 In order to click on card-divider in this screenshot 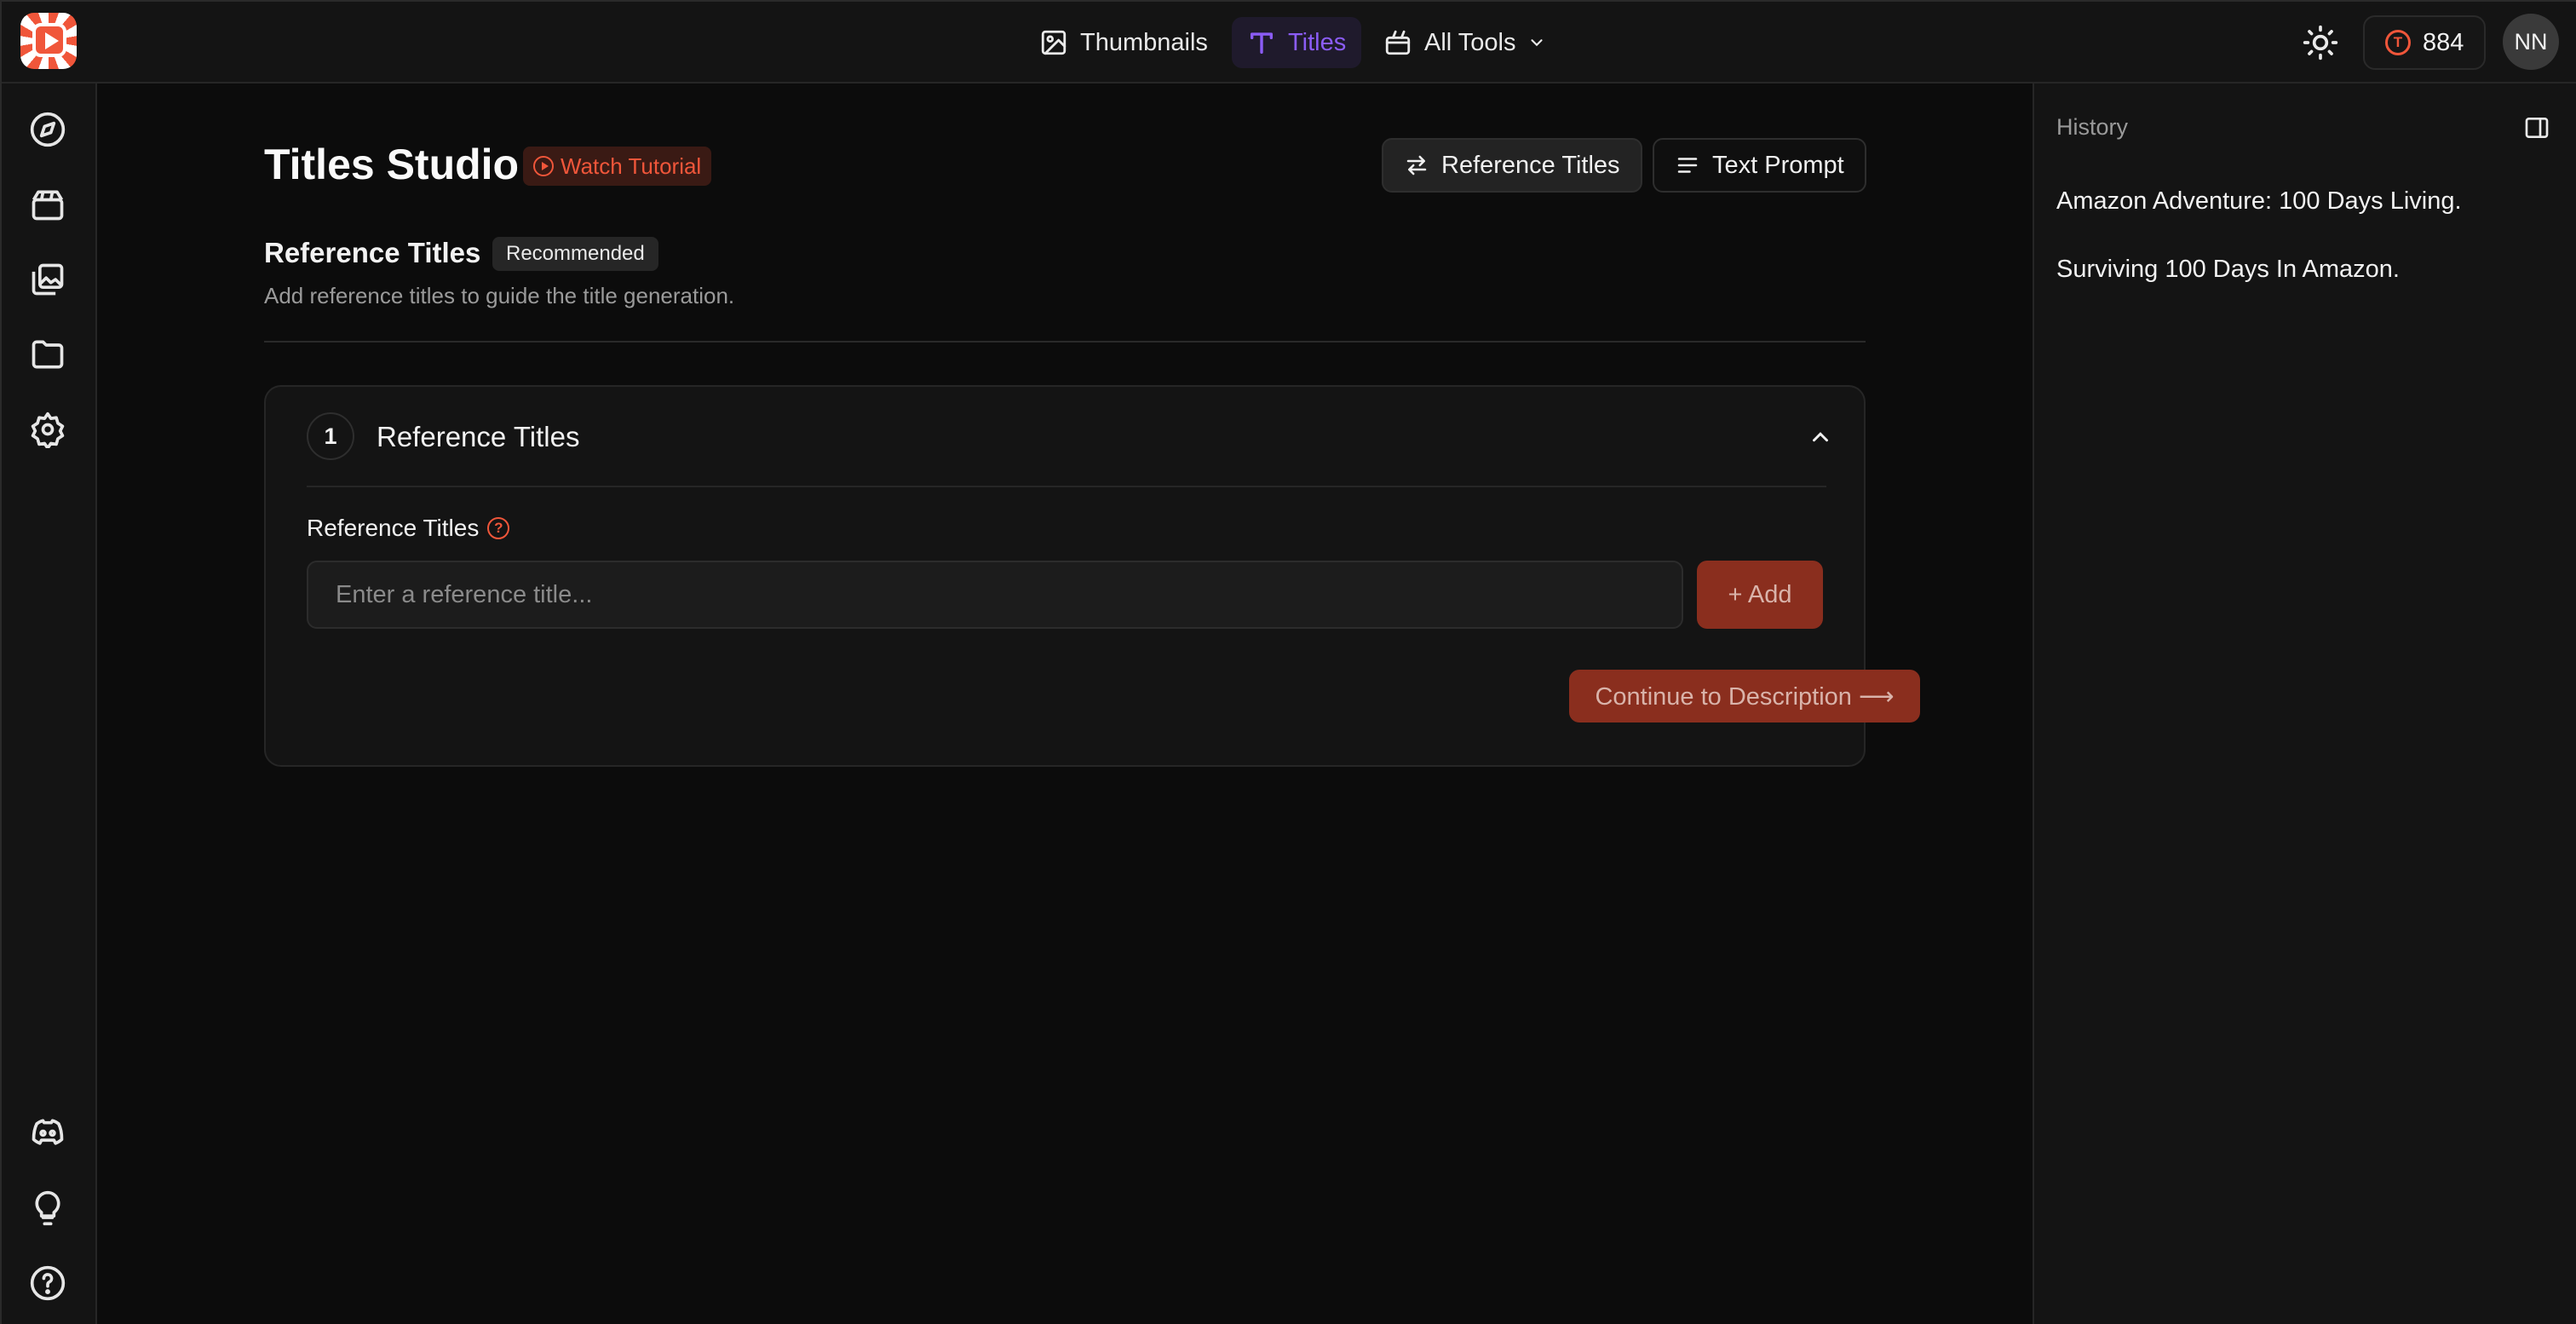, I will do `click(1066, 486)`.